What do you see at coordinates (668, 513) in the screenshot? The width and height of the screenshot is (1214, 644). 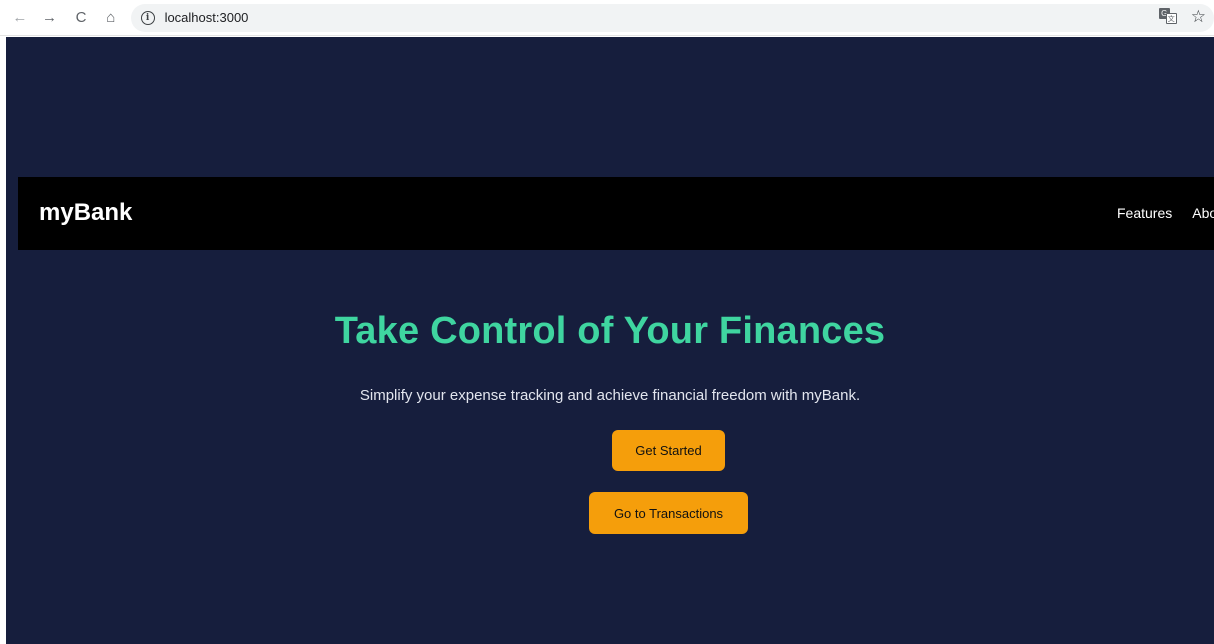 I see `go-to-transactions-button: Go to Transactions` at bounding box center [668, 513].